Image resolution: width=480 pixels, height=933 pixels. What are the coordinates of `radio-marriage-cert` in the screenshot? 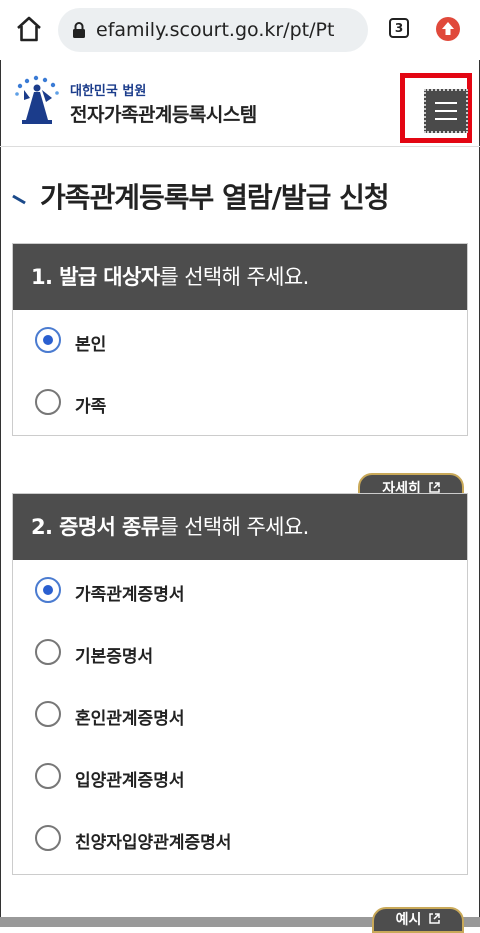 It's located at (48, 714).